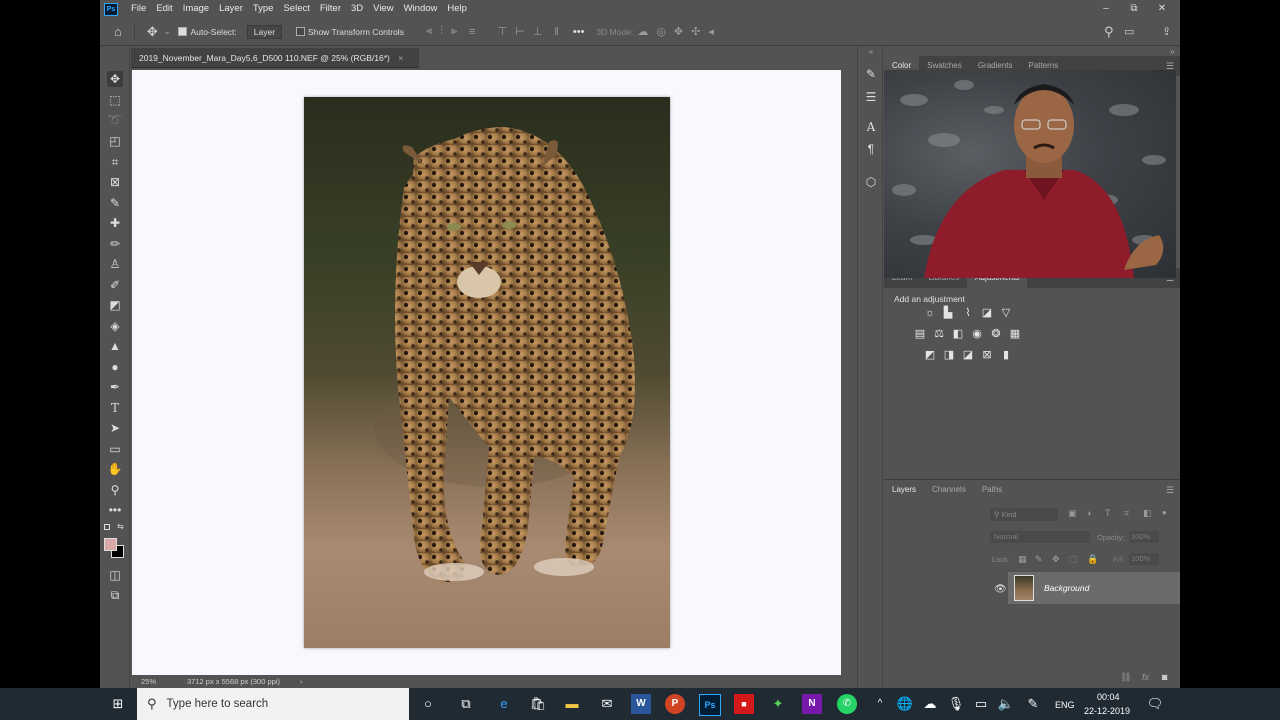 This screenshot has width=1280, height=720. Describe the element at coordinates (1056, 559) in the screenshot. I see `lock-position-icon: ✥` at that location.